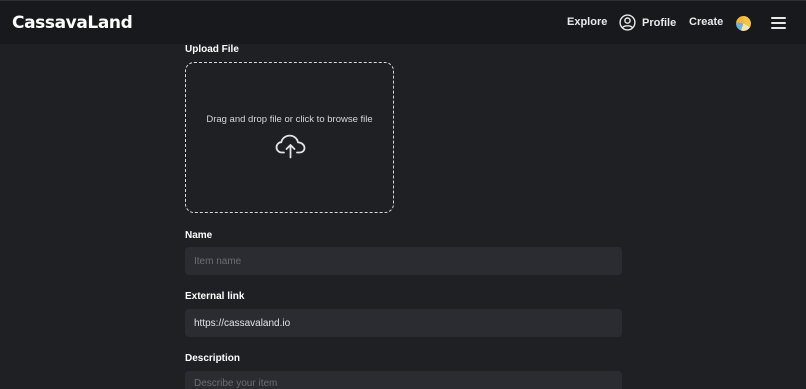  What do you see at coordinates (72, 23) in the screenshot?
I see `logo: CassavaLand` at bounding box center [72, 23].